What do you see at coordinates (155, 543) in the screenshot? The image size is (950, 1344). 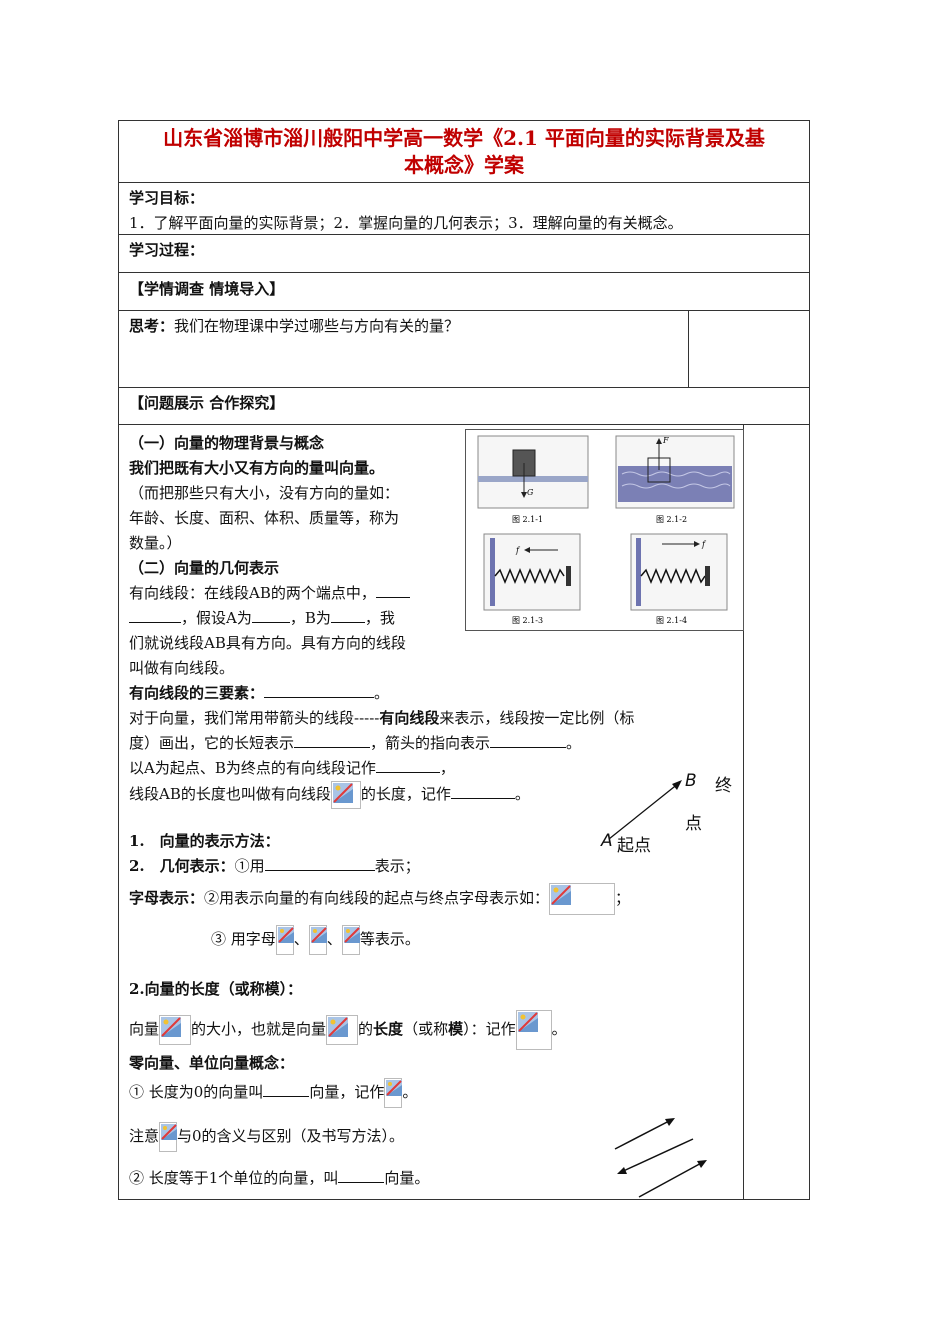 I see `scalar-note-3: 数量。）` at bounding box center [155, 543].